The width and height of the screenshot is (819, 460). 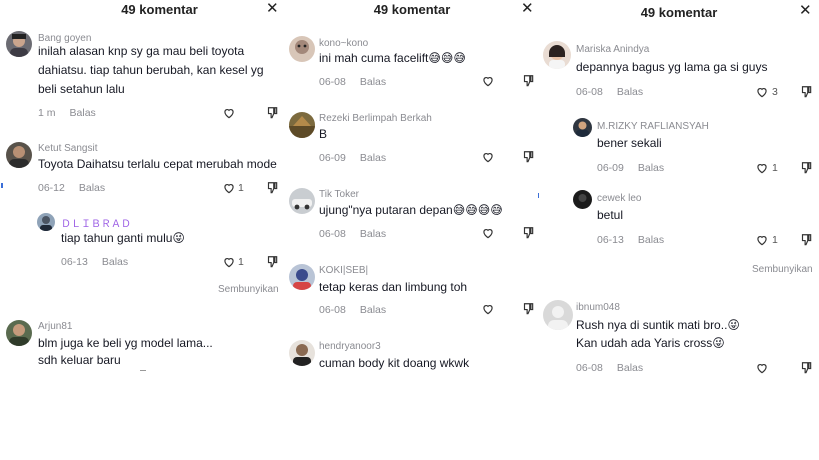 I want to click on window-edge-marker, so click(x=2, y=185).